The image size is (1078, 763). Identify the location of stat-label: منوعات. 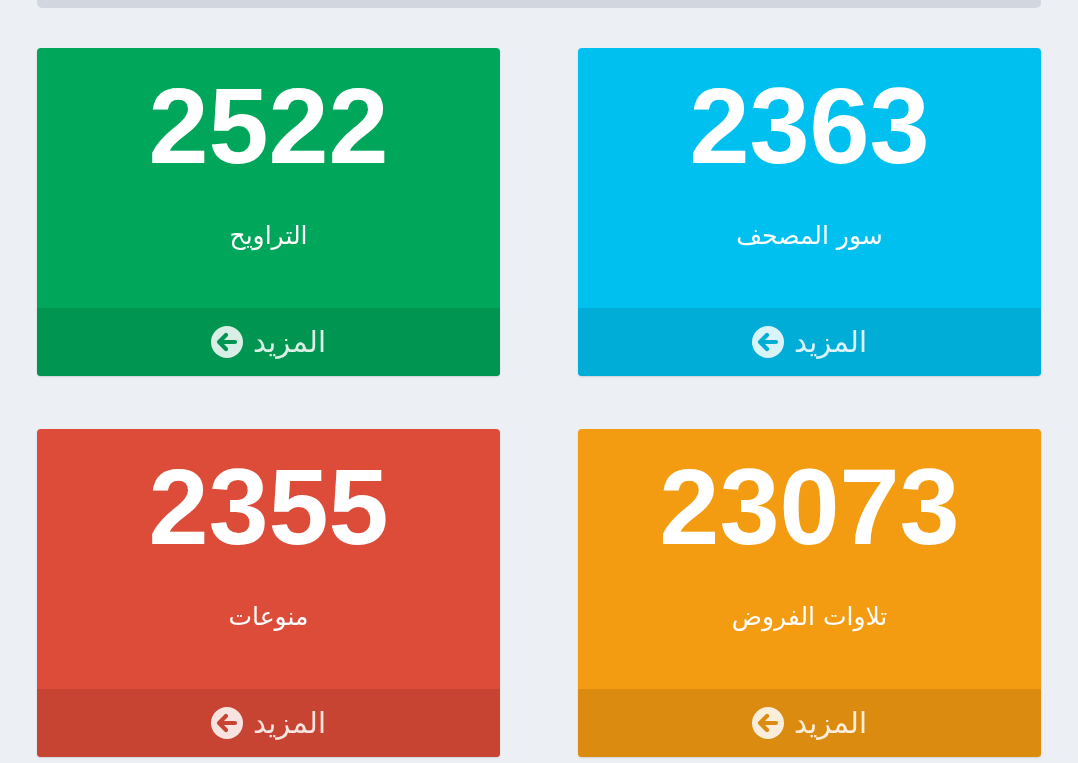
(268, 617).